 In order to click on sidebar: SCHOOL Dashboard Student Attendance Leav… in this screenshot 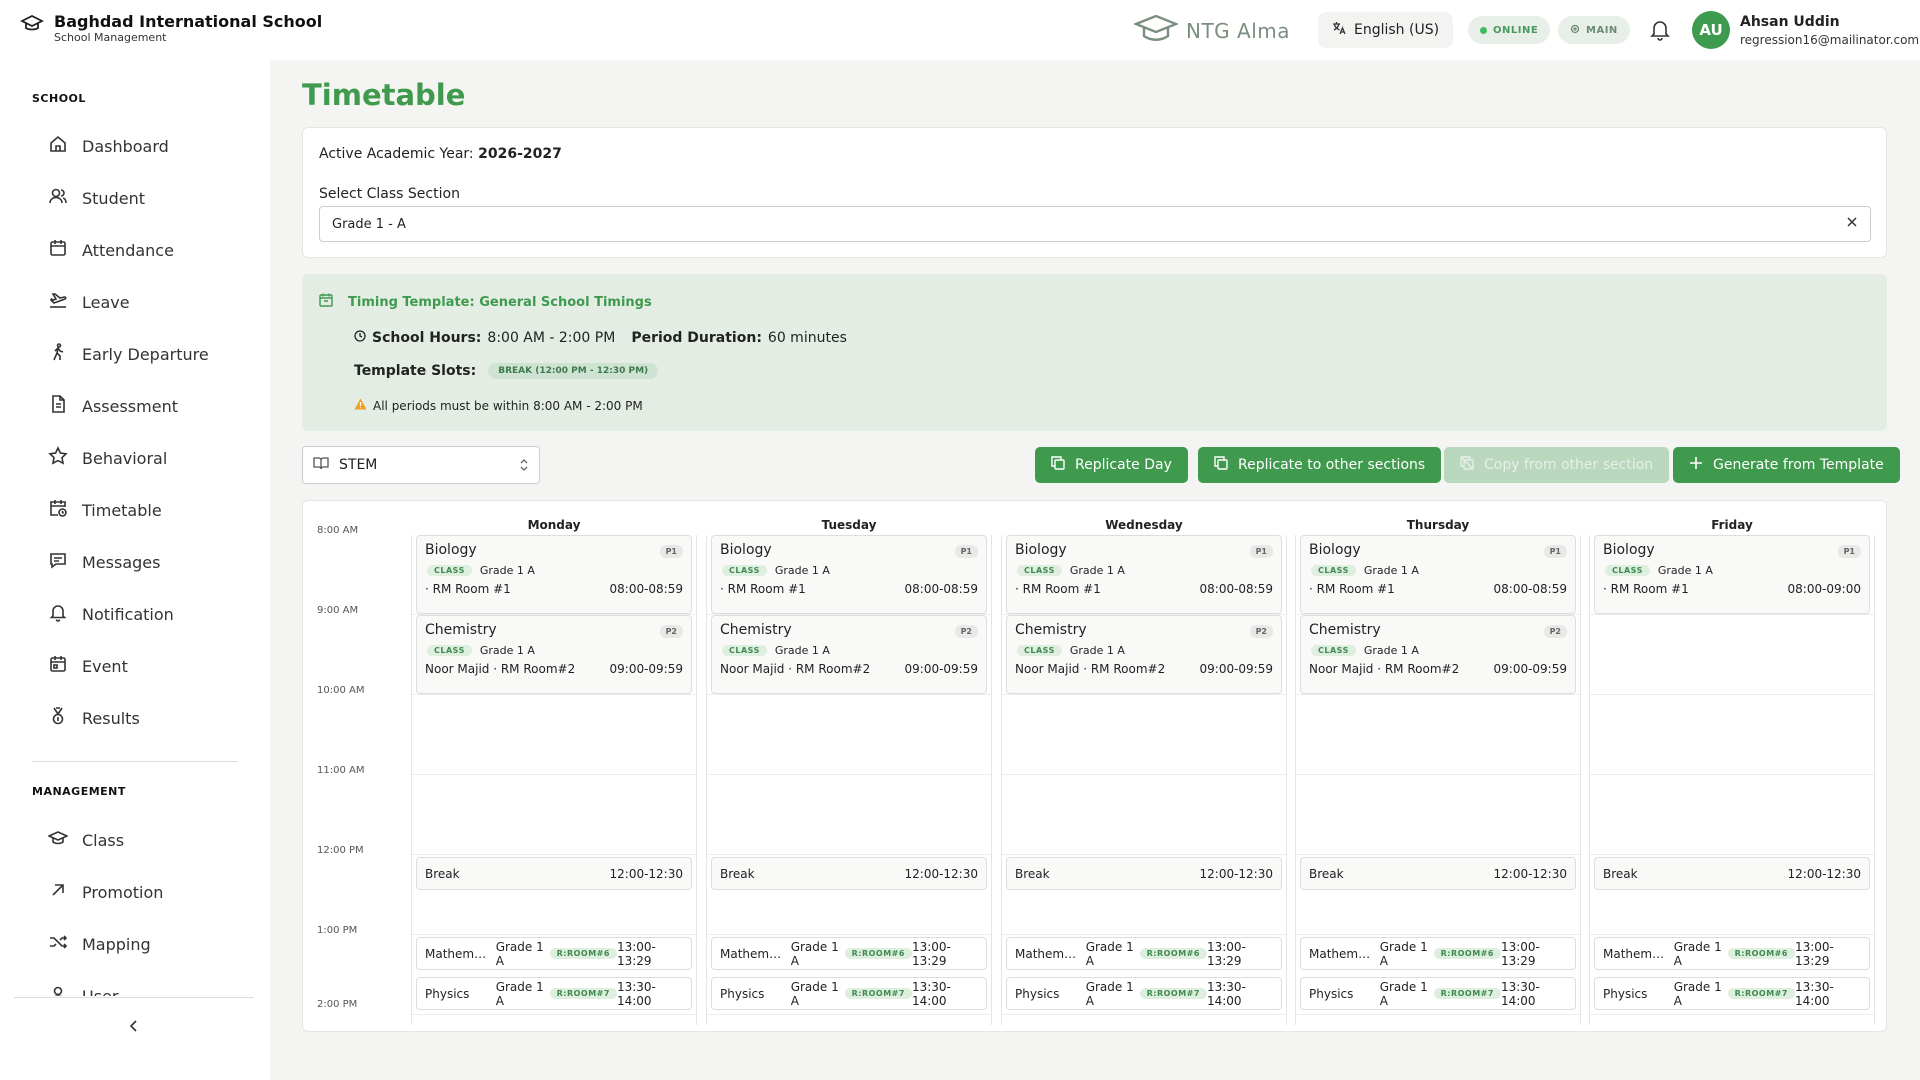, I will do `click(135, 570)`.